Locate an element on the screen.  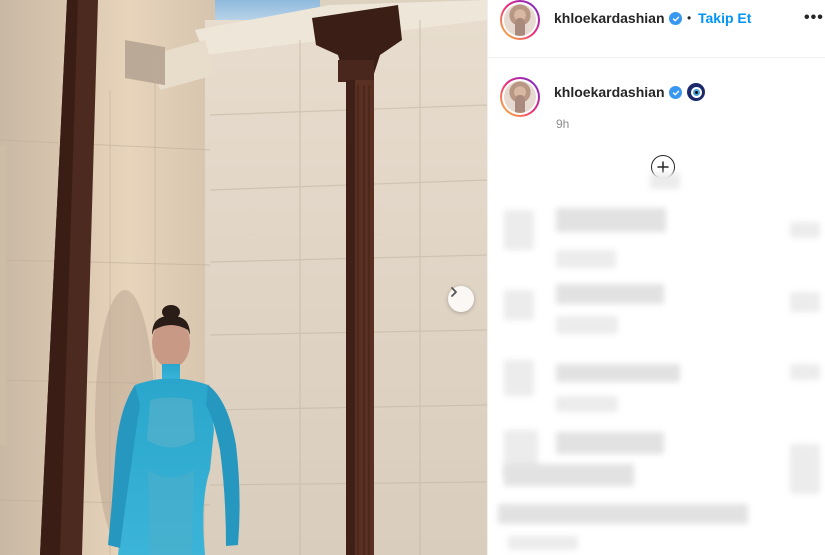
caption-username: khloekardashian is located at coordinates (609, 92).